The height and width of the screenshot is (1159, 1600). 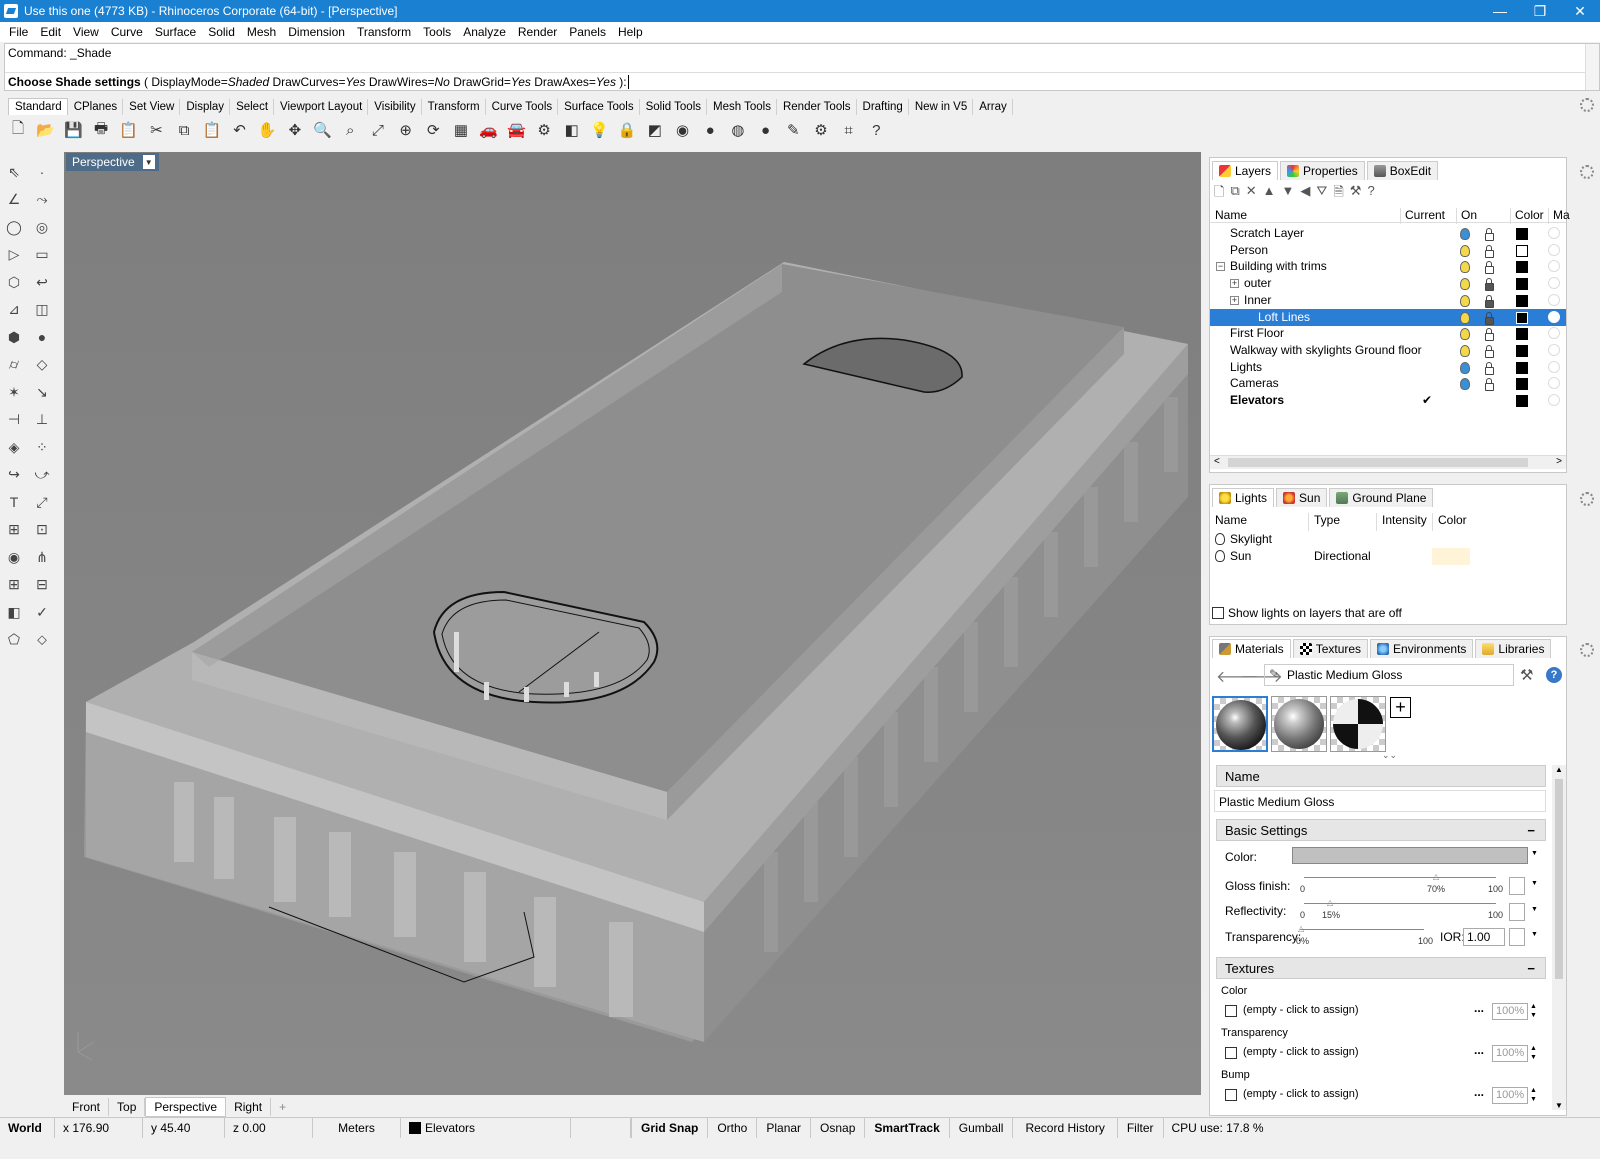 I want to click on paste-icon: 📋, so click(x=212, y=130).